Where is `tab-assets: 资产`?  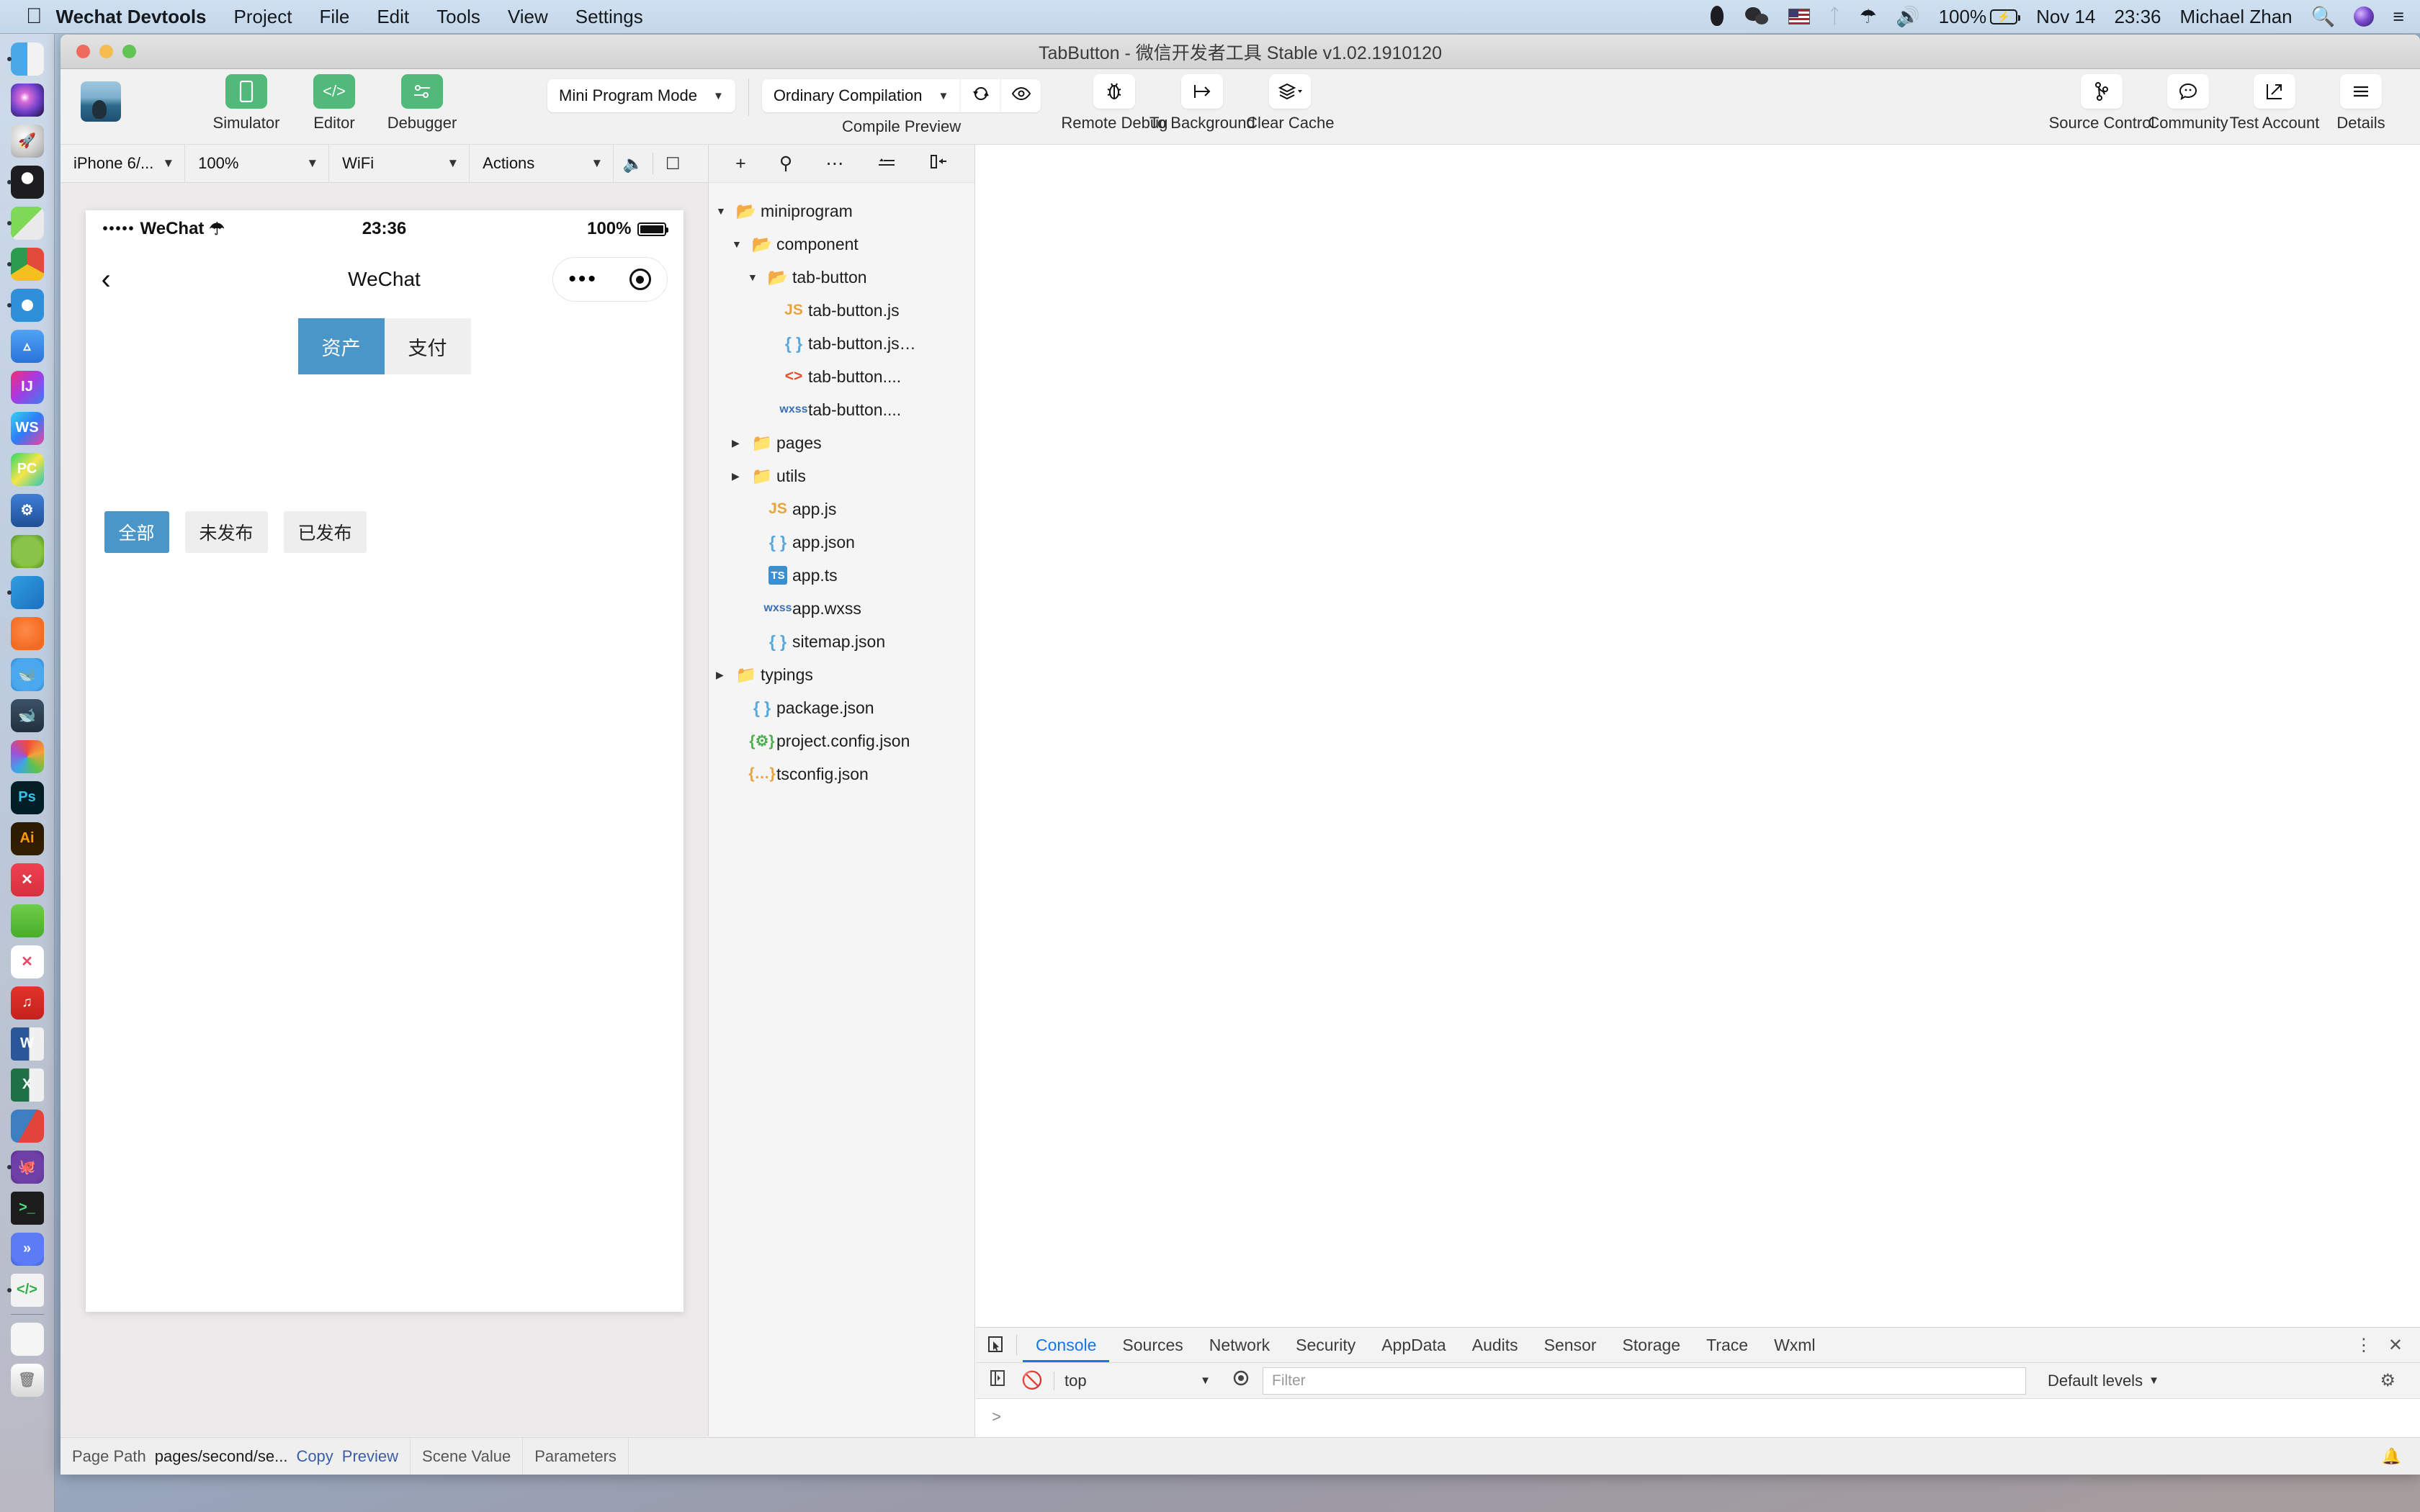
tab-assets: 资产 is located at coordinates (341, 346).